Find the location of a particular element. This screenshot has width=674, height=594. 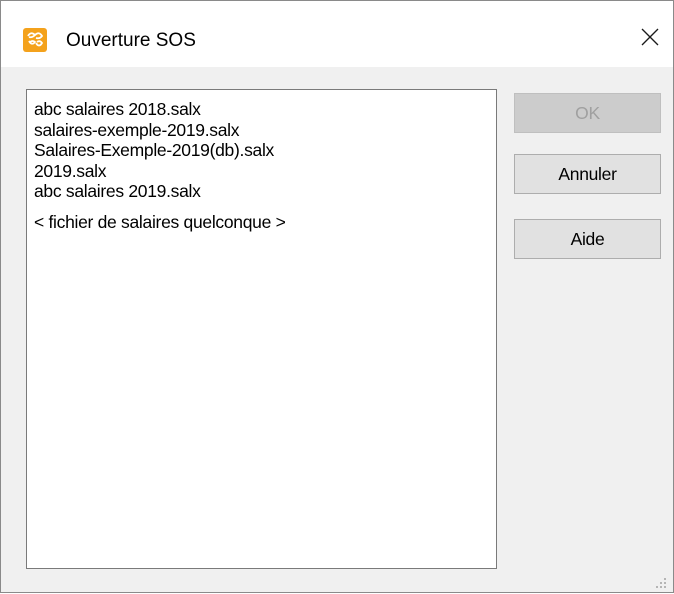

help-button: Aide is located at coordinates (587, 239).